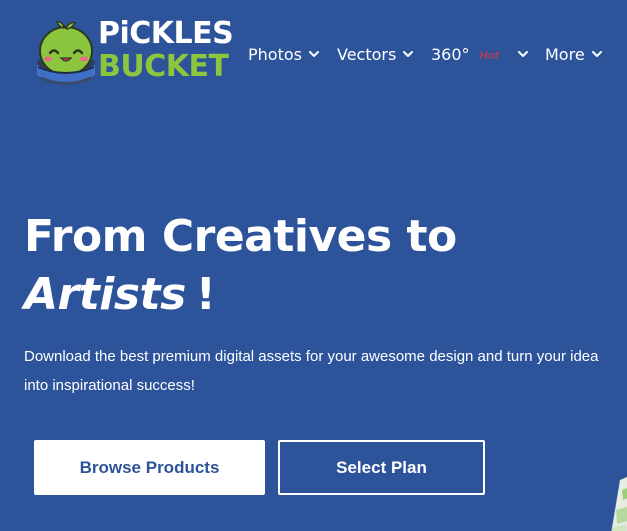  What do you see at coordinates (450, 54) in the screenshot?
I see `nav-item-label: 360°` at bounding box center [450, 54].